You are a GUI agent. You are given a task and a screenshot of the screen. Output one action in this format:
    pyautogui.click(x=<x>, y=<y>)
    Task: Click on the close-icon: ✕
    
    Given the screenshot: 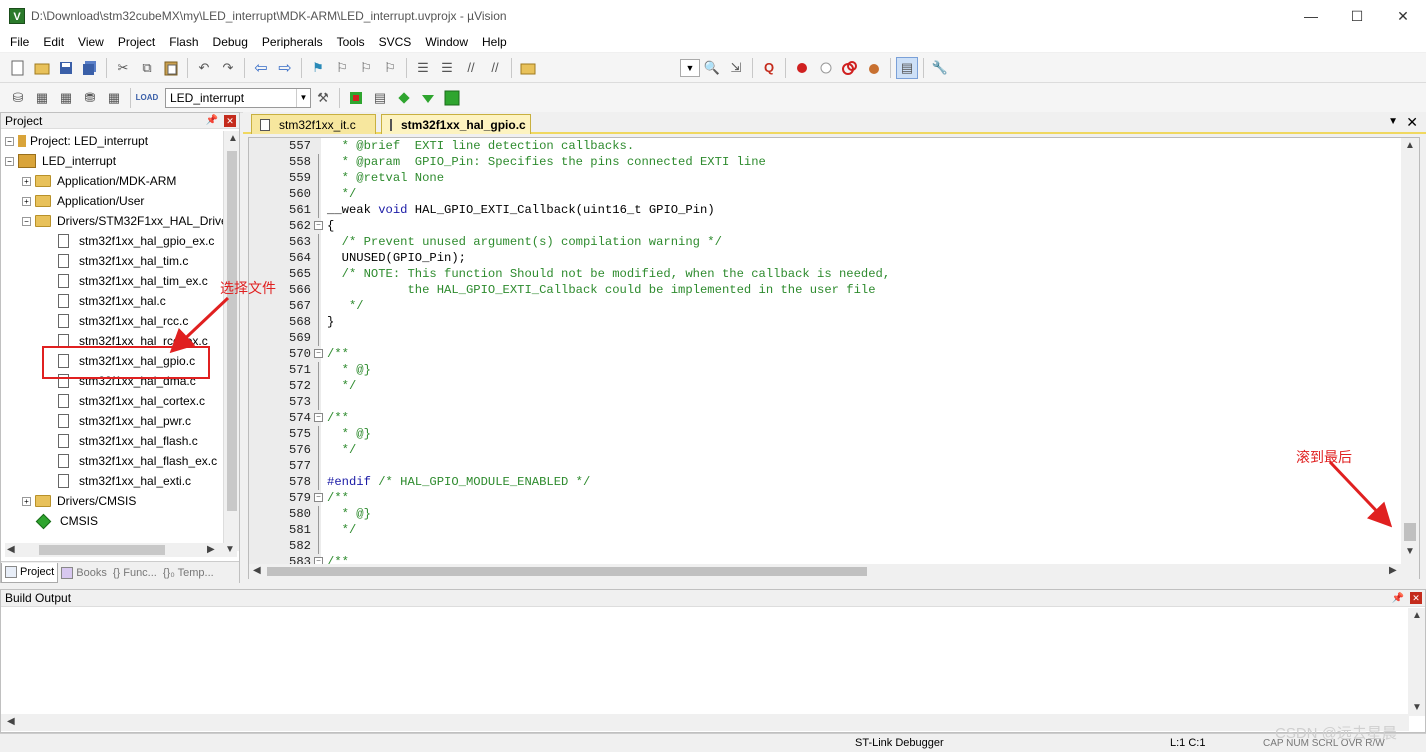 What is the action you would take?
    pyautogui.click(x=1412, y=122)
    